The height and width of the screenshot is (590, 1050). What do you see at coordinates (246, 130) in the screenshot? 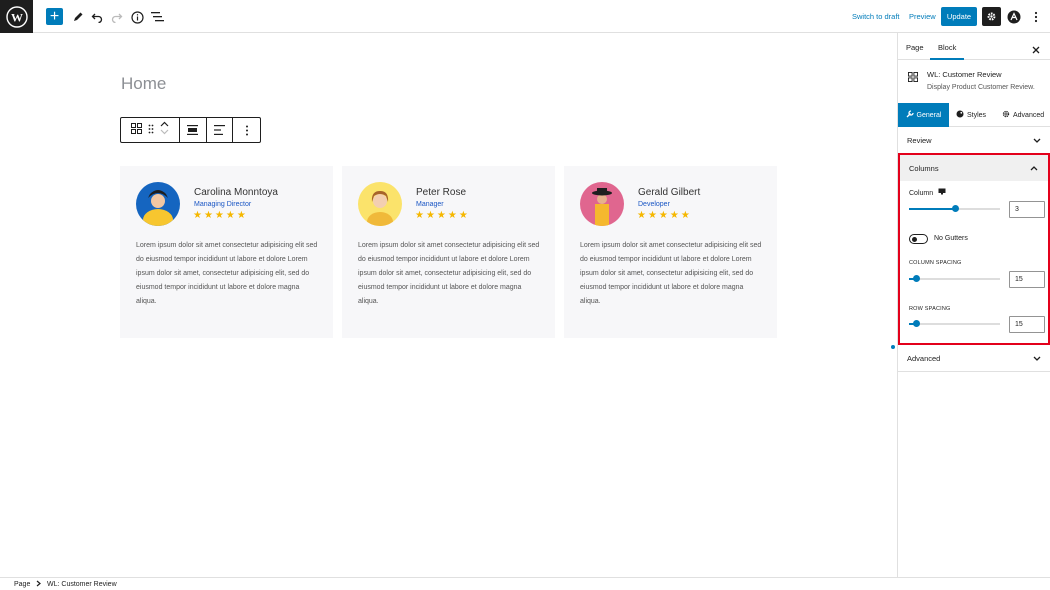
I see `block-options-icon` at bounding box center [246, 130].